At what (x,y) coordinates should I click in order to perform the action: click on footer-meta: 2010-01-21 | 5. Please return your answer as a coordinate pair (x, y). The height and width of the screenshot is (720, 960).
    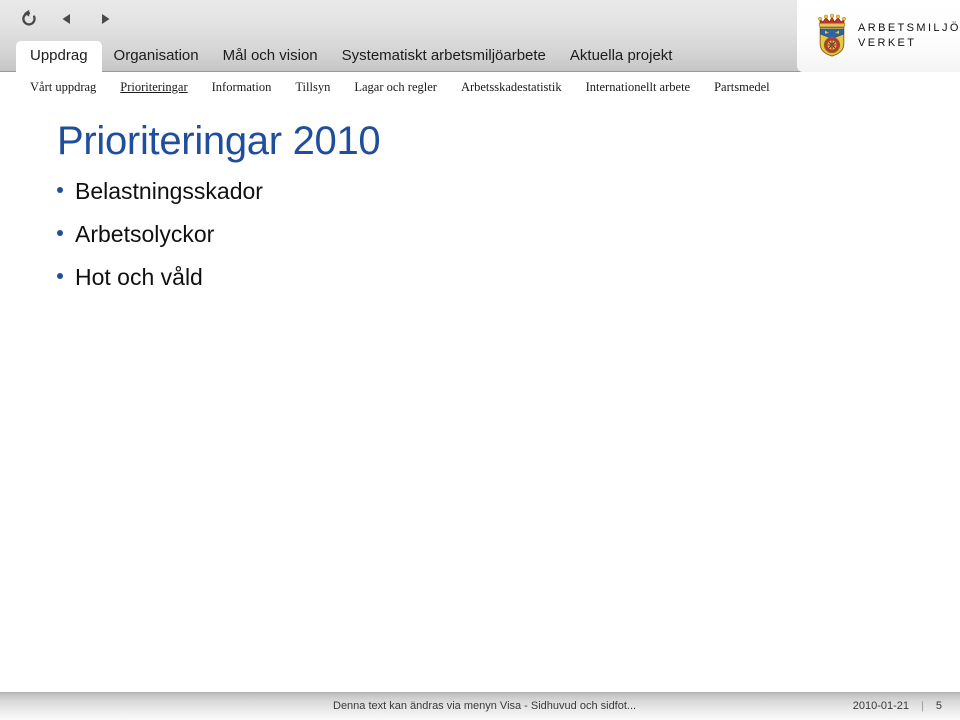
    Looking at the image, I should click on (897, 706).